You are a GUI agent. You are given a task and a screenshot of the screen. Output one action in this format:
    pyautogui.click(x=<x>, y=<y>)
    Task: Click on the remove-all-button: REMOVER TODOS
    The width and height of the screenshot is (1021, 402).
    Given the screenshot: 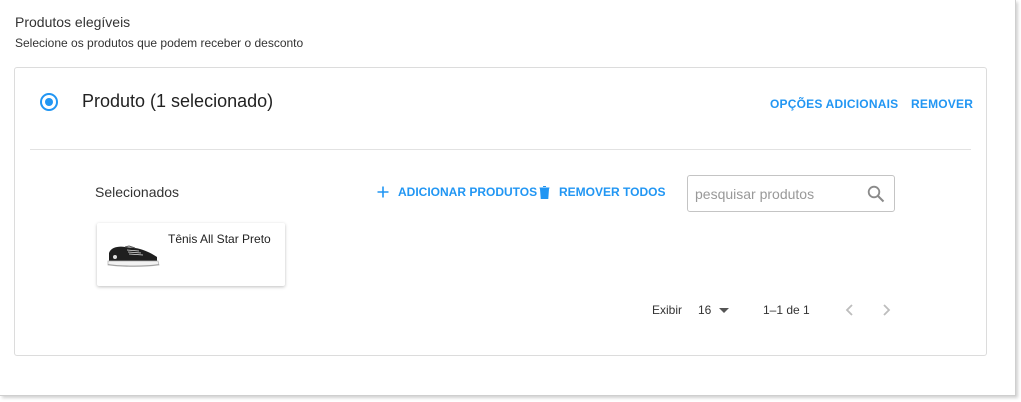 What is the action you would take?
    pyautogui.click(x=601, y=192)
    